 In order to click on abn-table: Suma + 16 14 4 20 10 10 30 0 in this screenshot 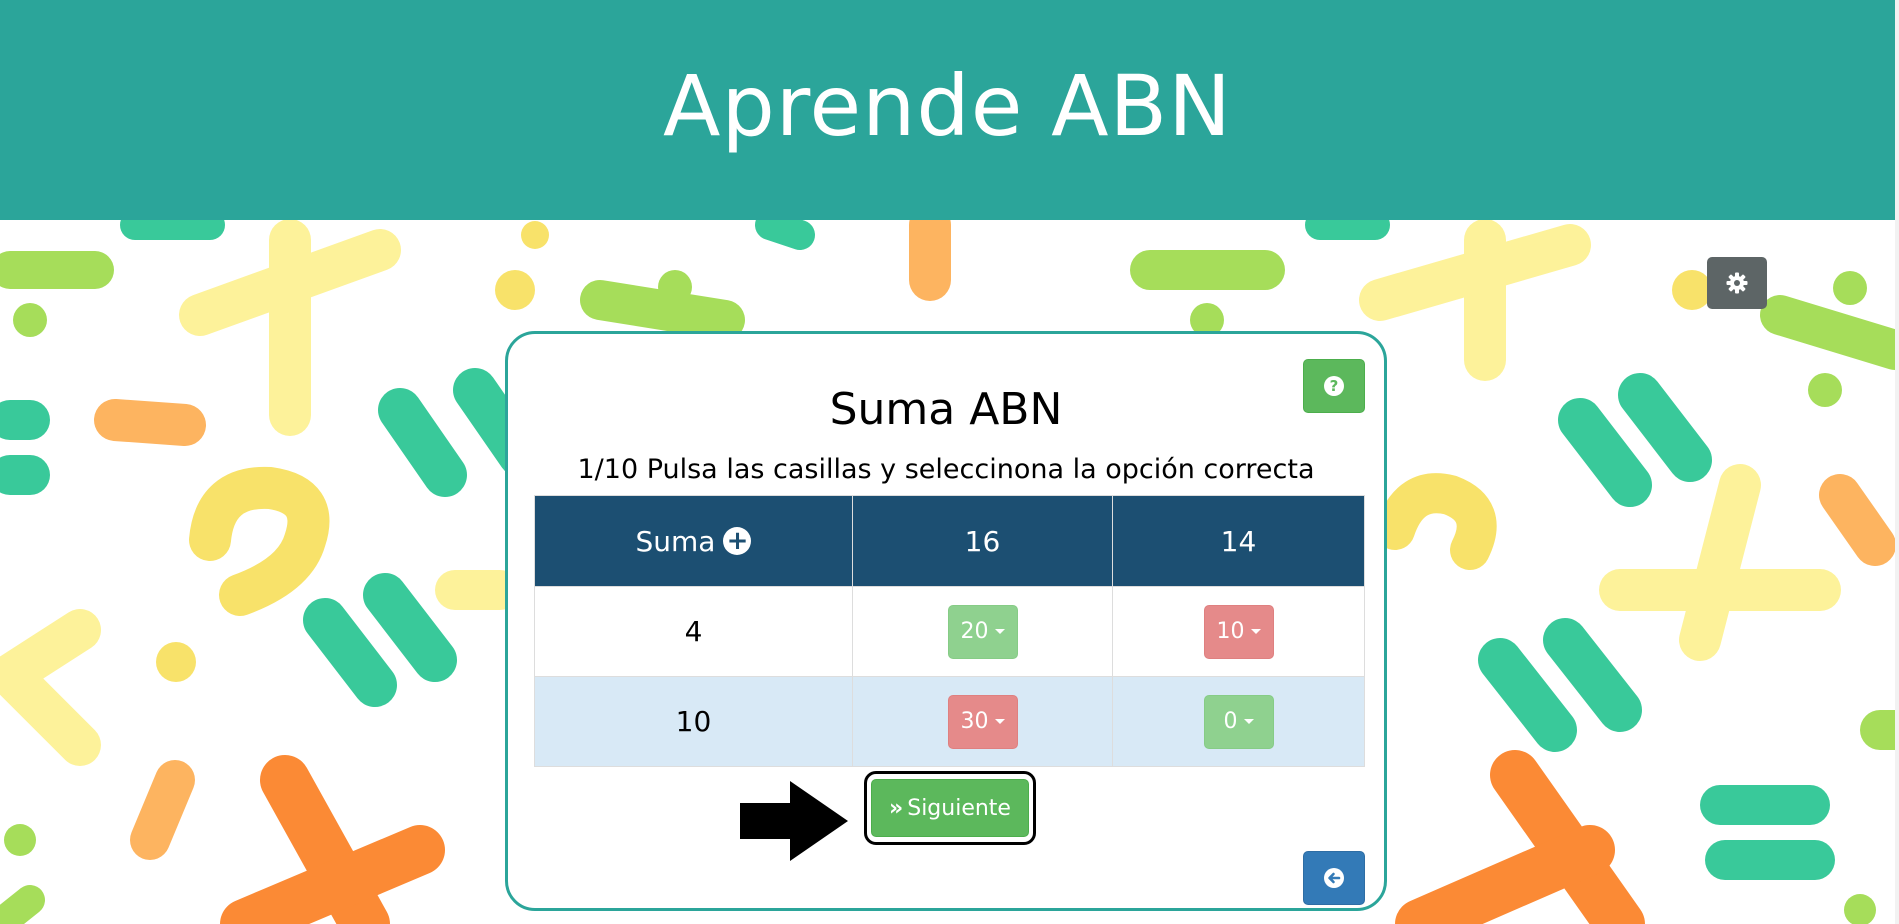, I will do `click(949, 631)`.